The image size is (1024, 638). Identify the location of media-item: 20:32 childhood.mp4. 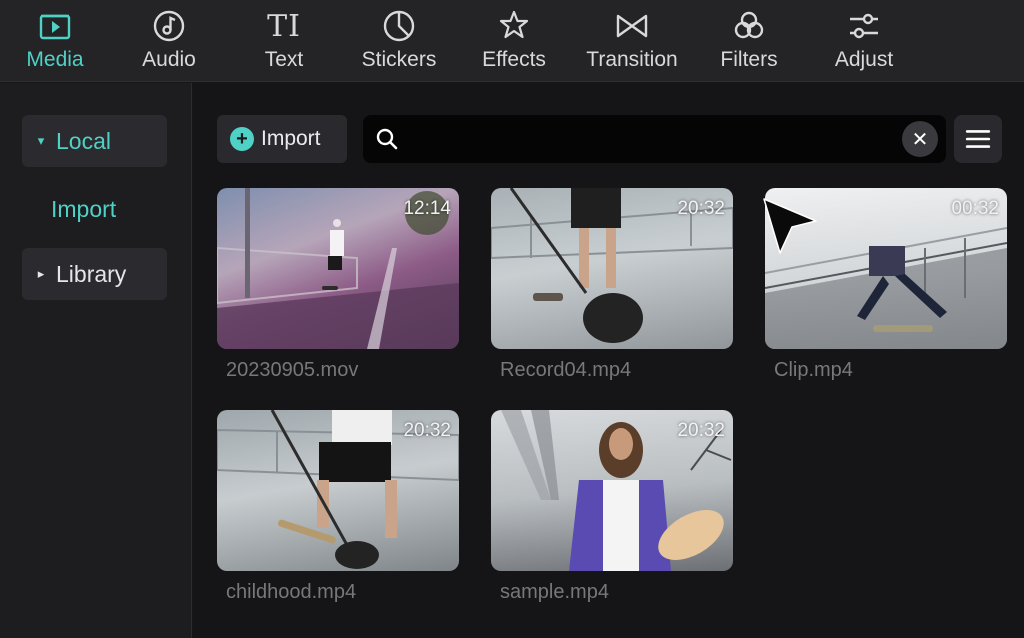
(338, 507).